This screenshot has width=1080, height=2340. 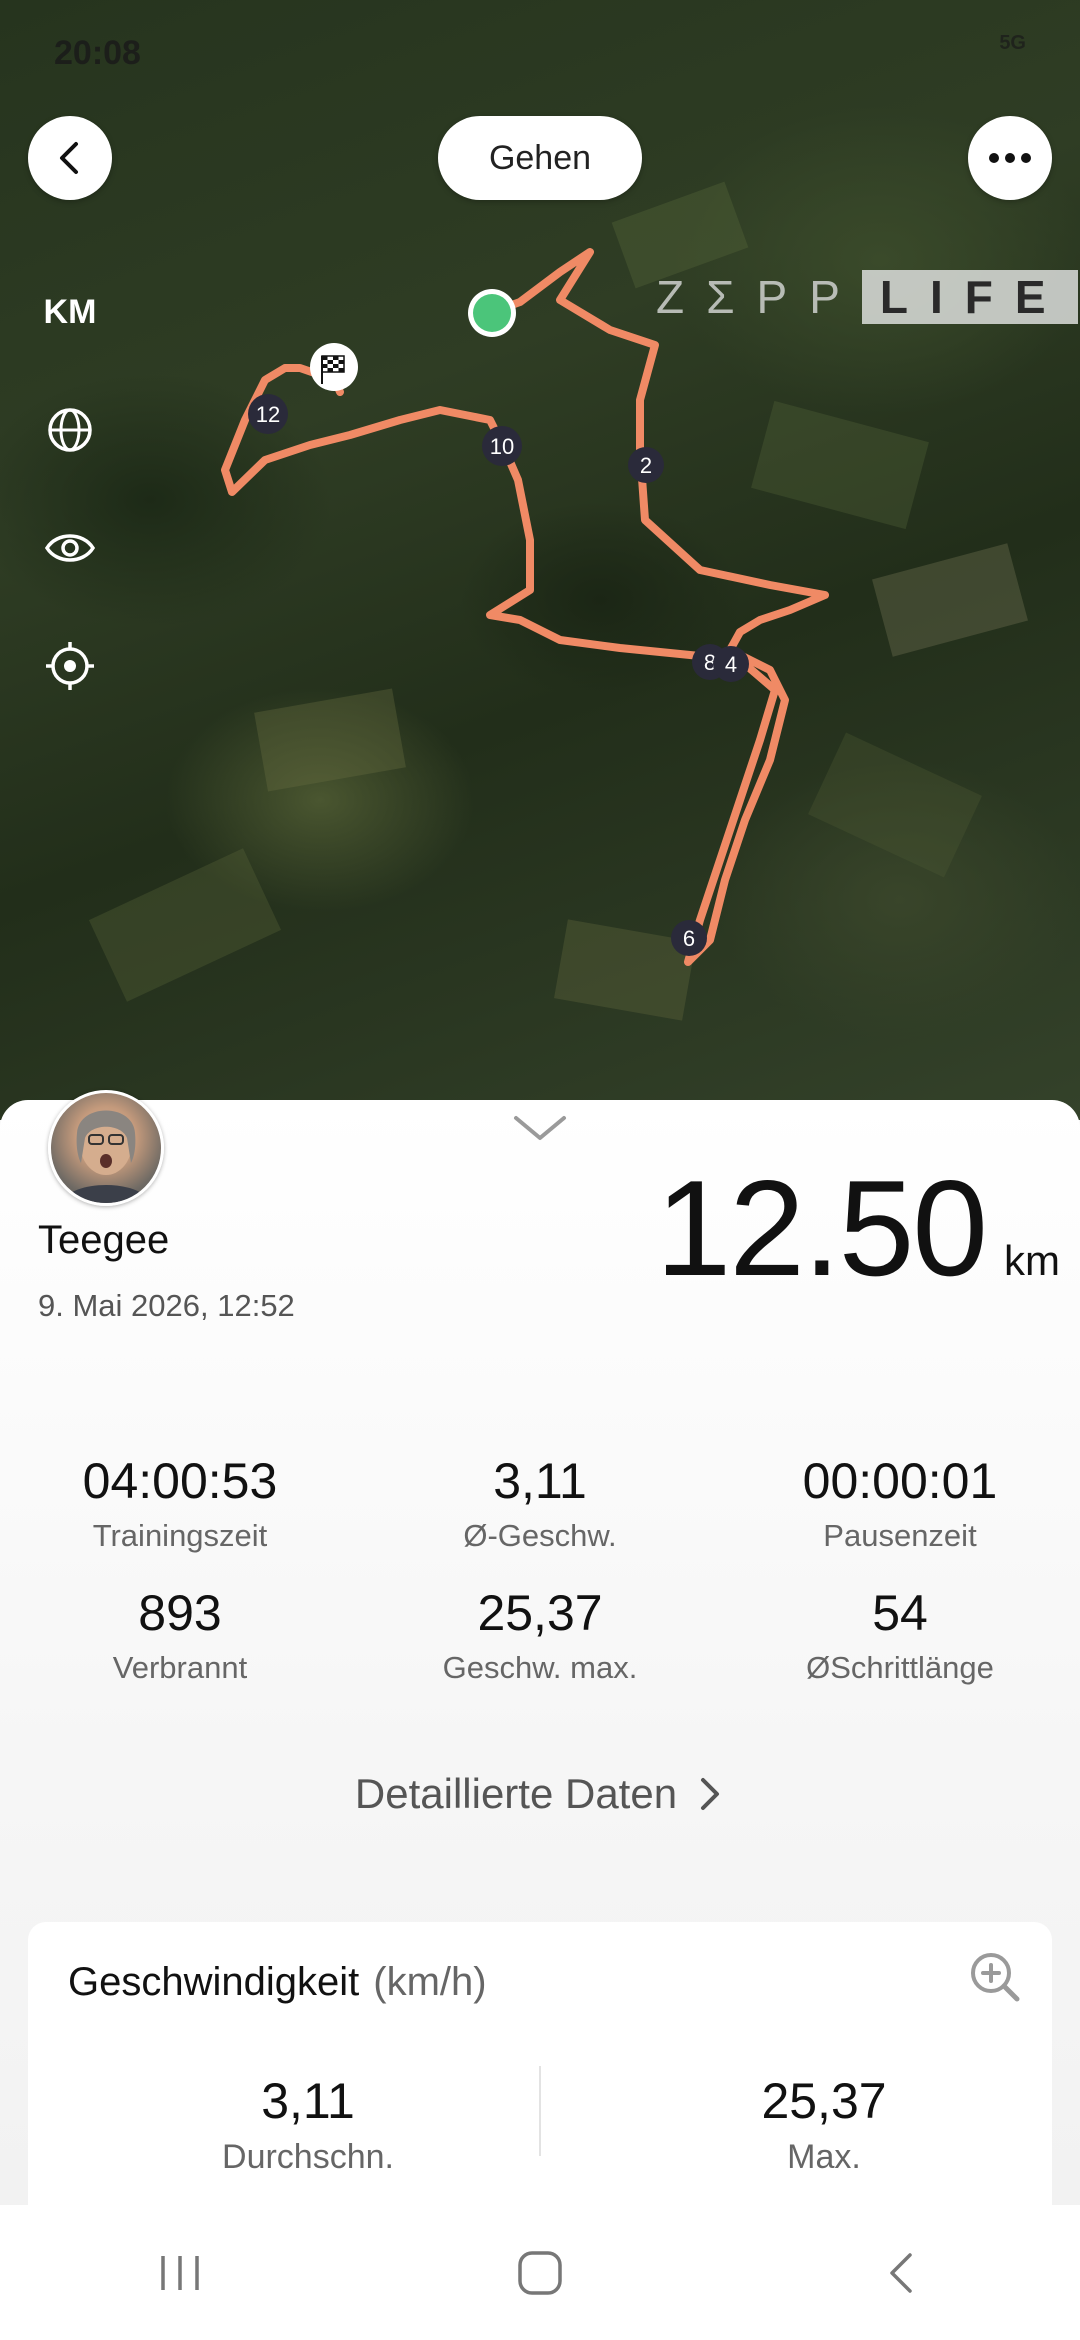 I want to click on km-marker-10: 10, so click(x=502, y=446).